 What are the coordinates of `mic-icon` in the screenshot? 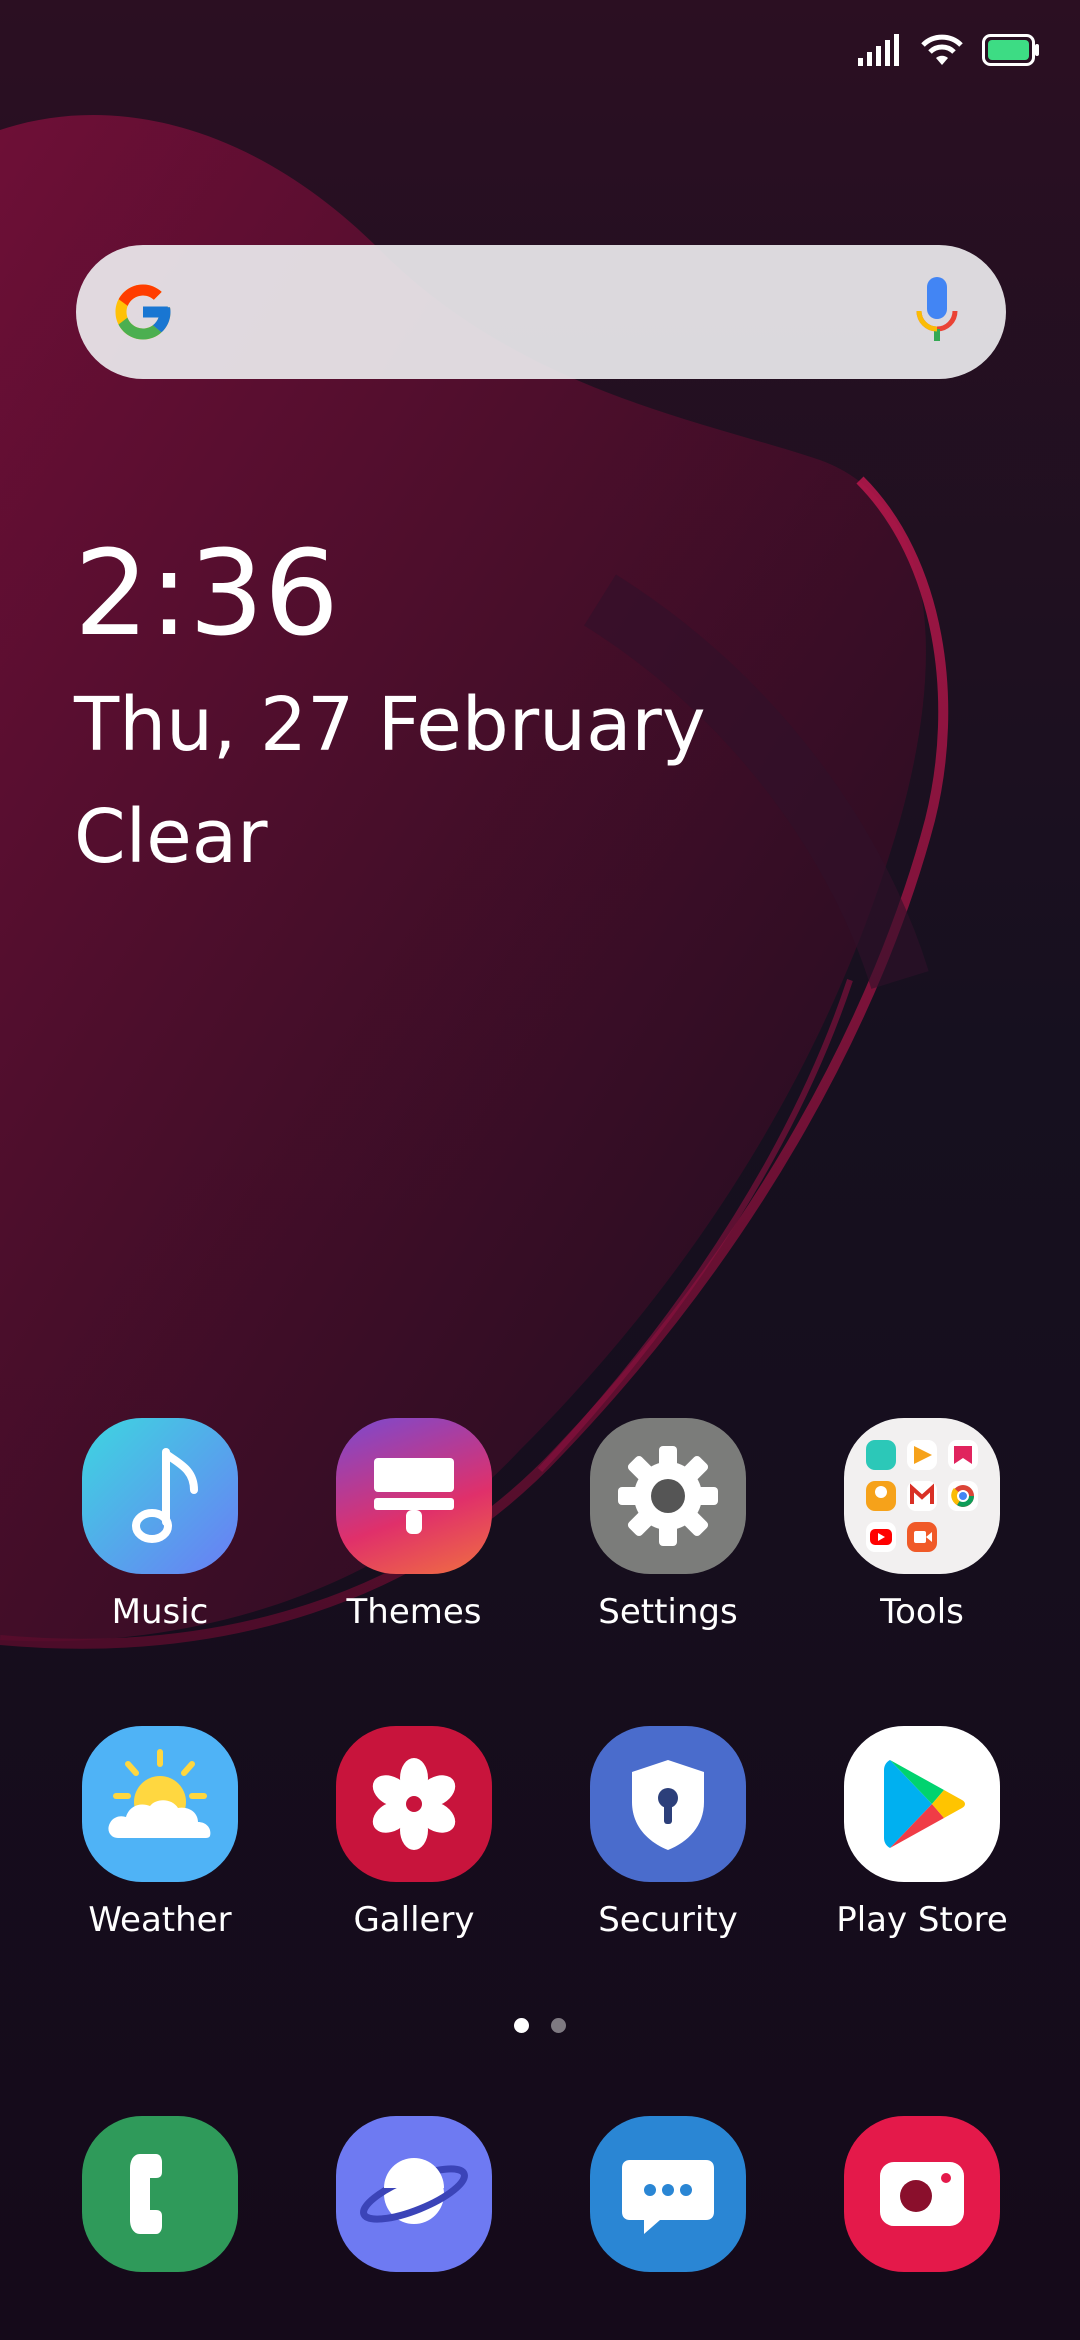 It's located at (937, 313).